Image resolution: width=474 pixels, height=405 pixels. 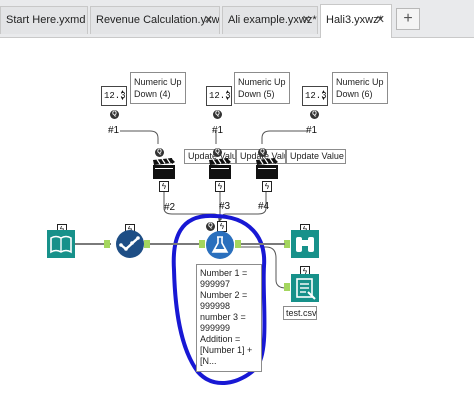 I want to click on tab-hali3: Hali3.yxwz* ✕, so click(x=356, y=21).